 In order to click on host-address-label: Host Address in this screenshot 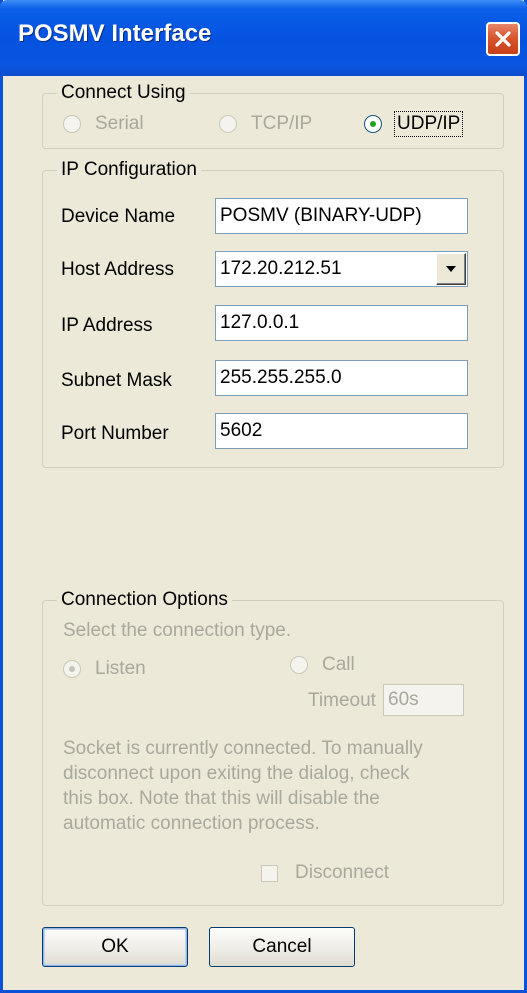, I will do `click(117, 269)`.